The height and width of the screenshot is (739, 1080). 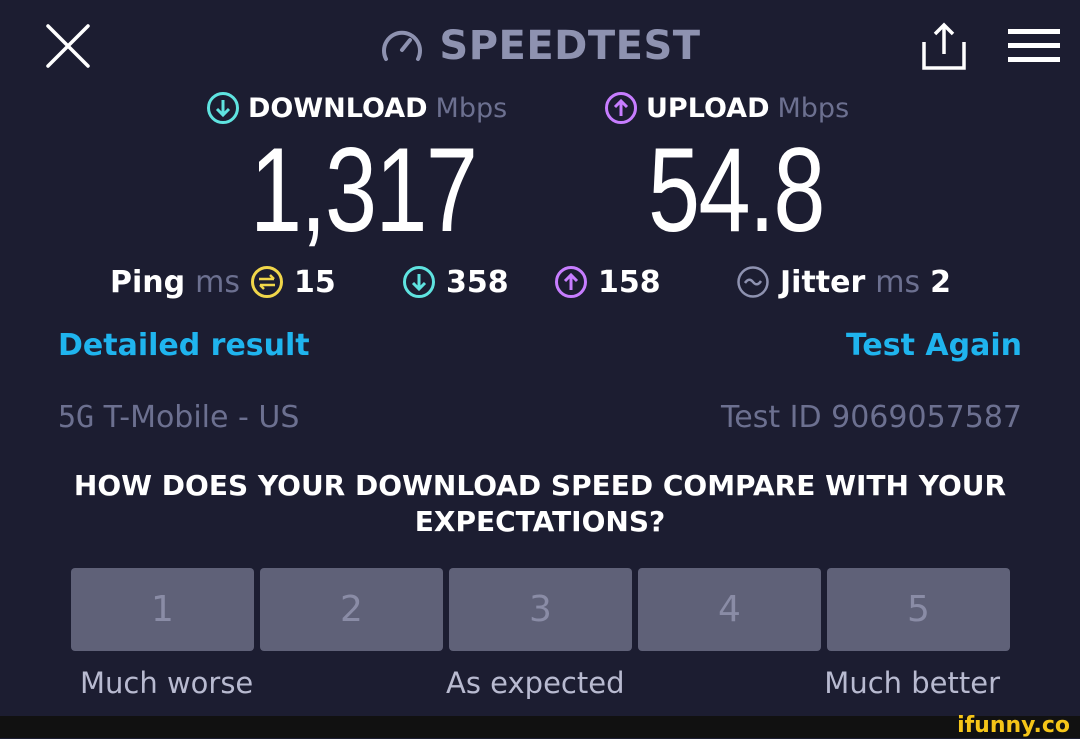 I want to click on jitter-value: 2, so click(x=941, y=282).